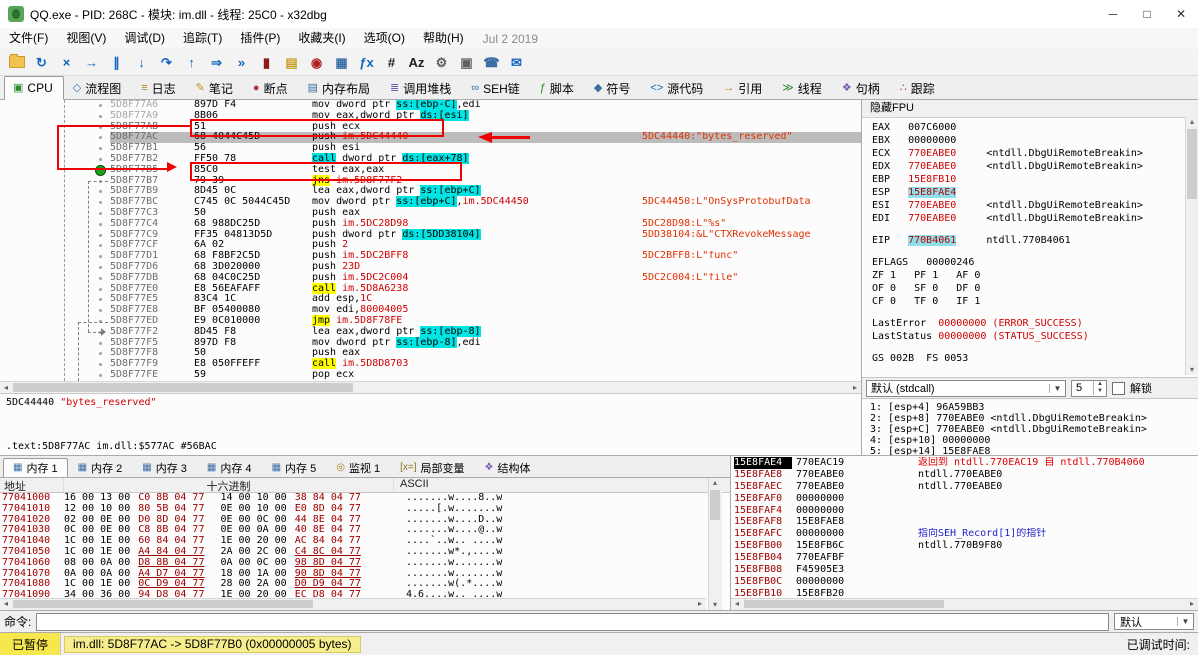  What do you see at coordinates (1147, 14) in the screenshot?
I see `maximize-button: □` at bounding box center [1147, 14].